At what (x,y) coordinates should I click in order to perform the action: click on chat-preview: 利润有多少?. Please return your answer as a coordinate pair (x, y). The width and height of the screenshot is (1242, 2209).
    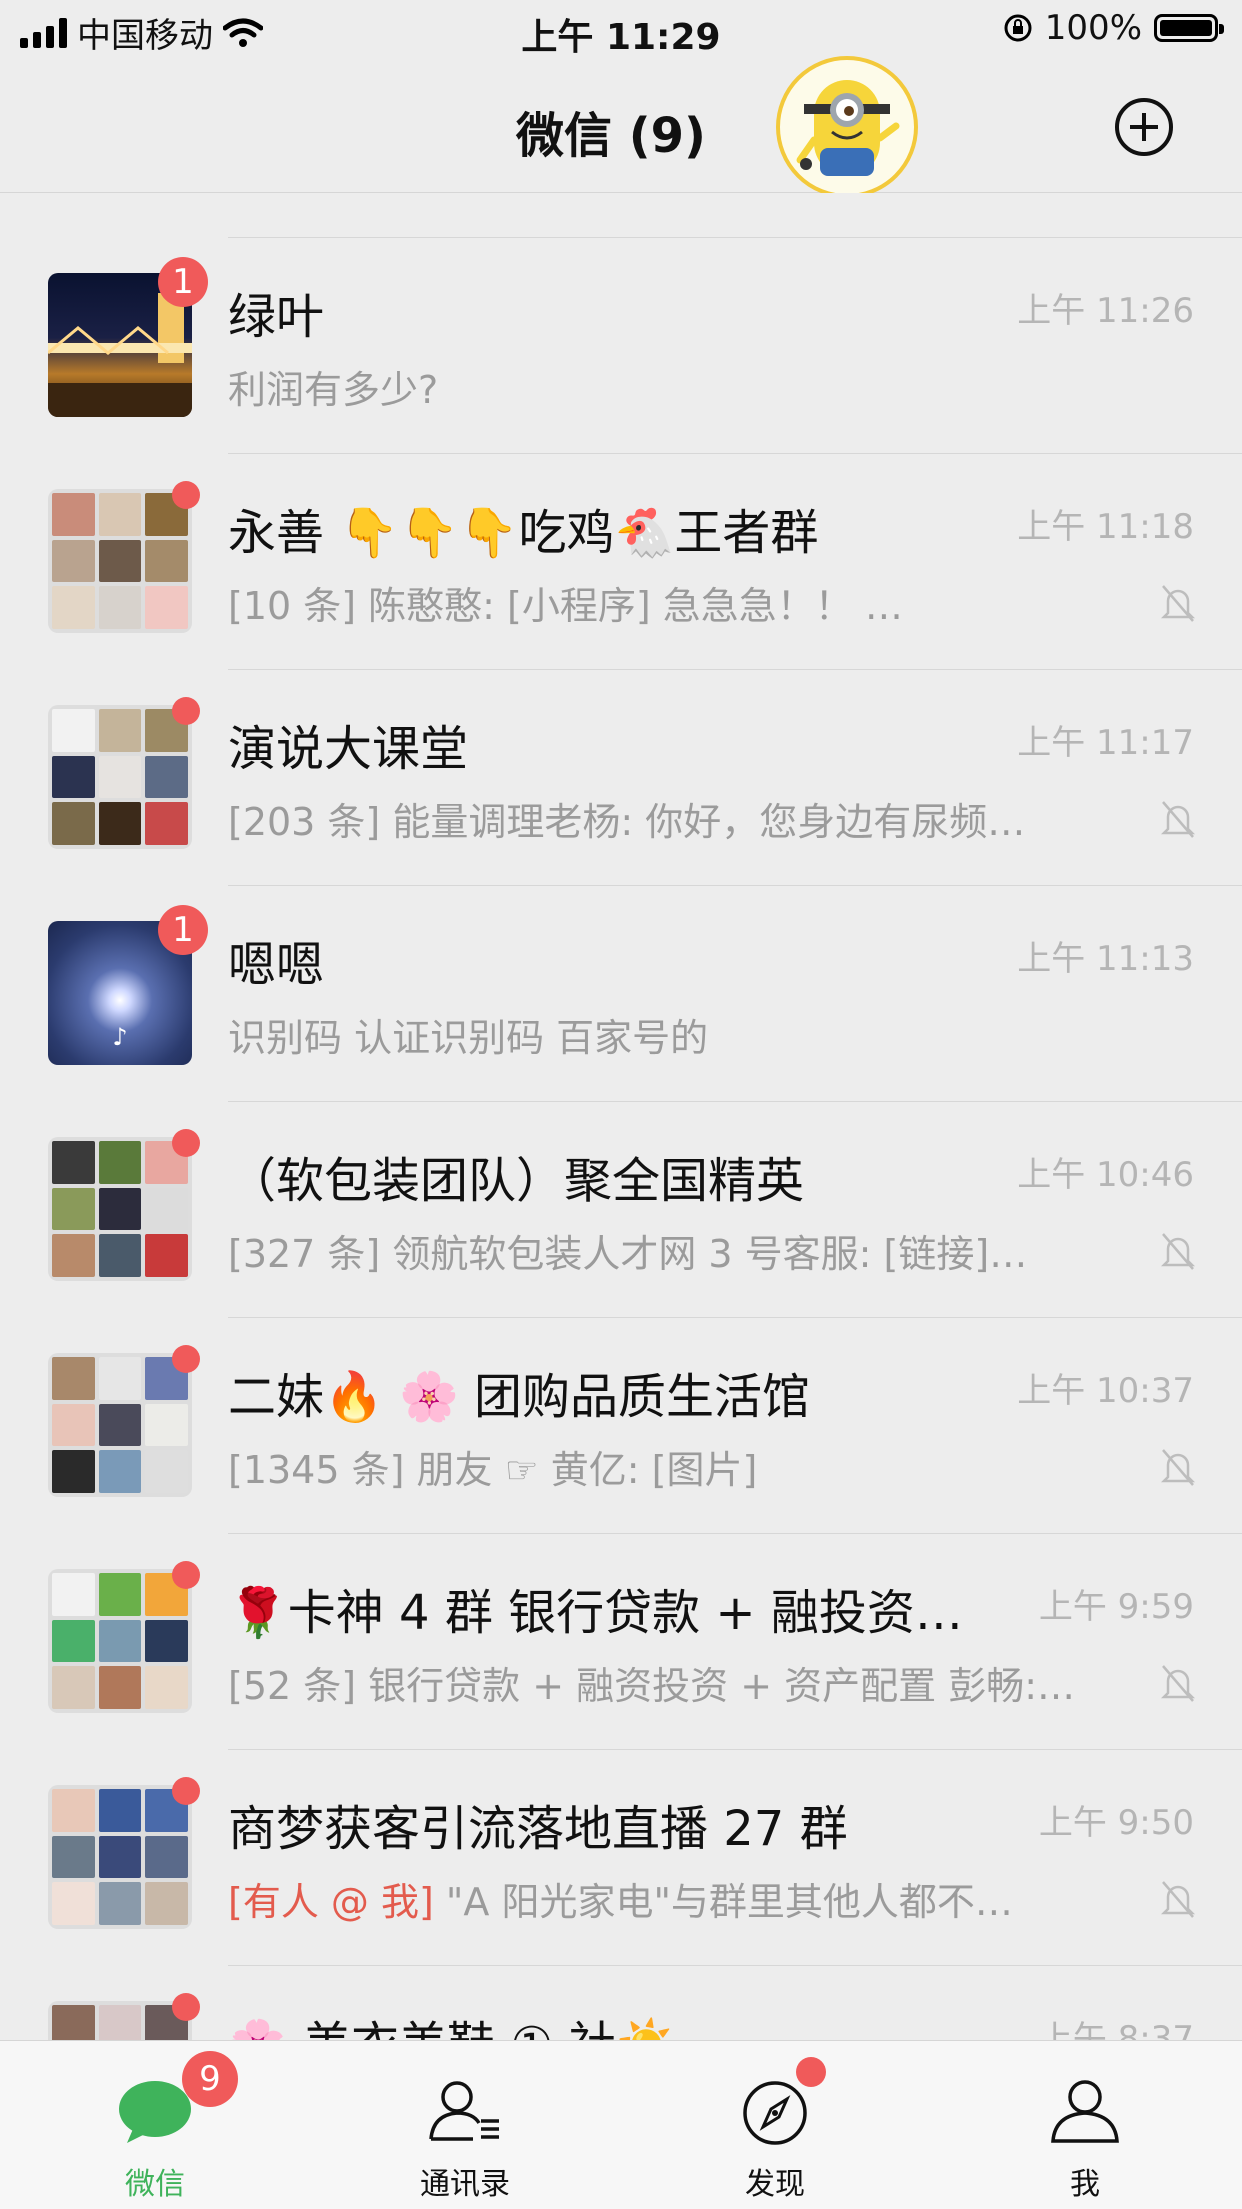
    Looking at the image, I should click on (333, 390).